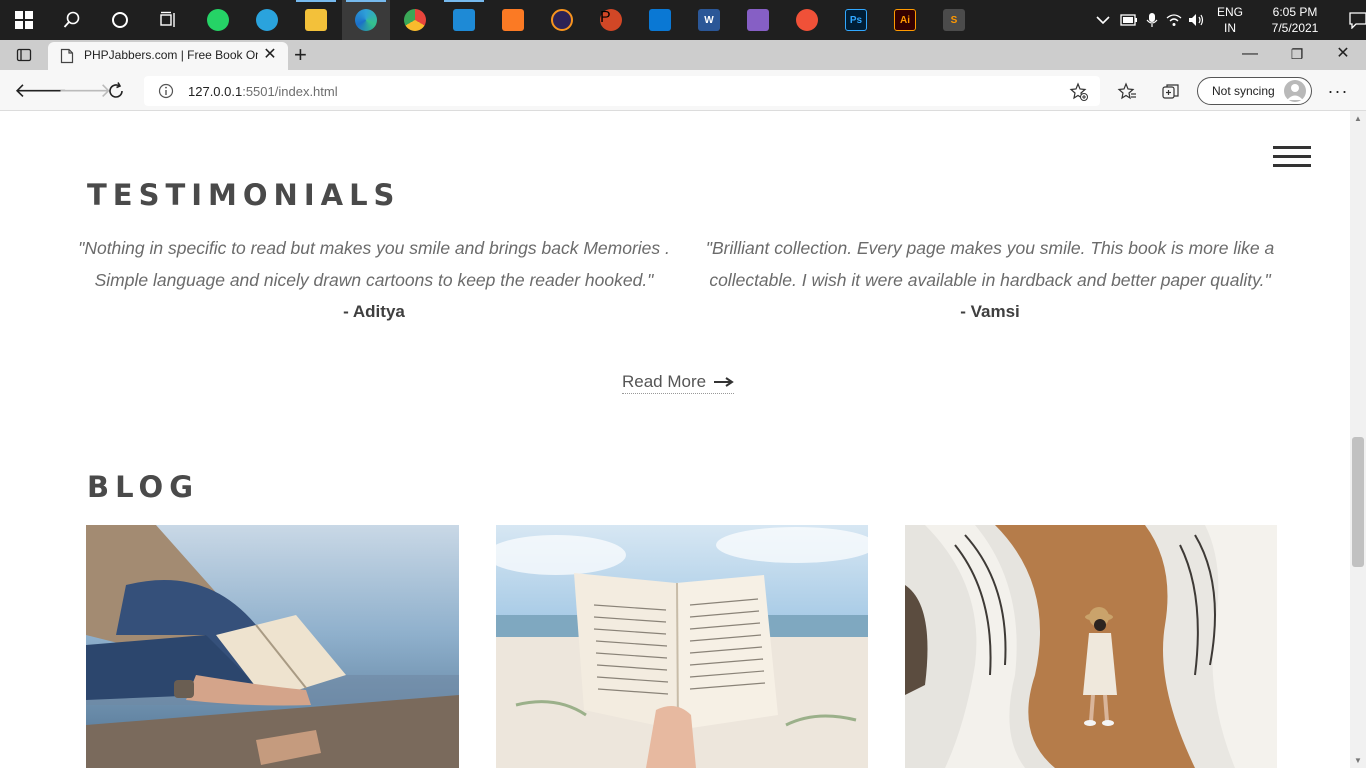  I want to click on whatsapp-icon, so click(218, 20).